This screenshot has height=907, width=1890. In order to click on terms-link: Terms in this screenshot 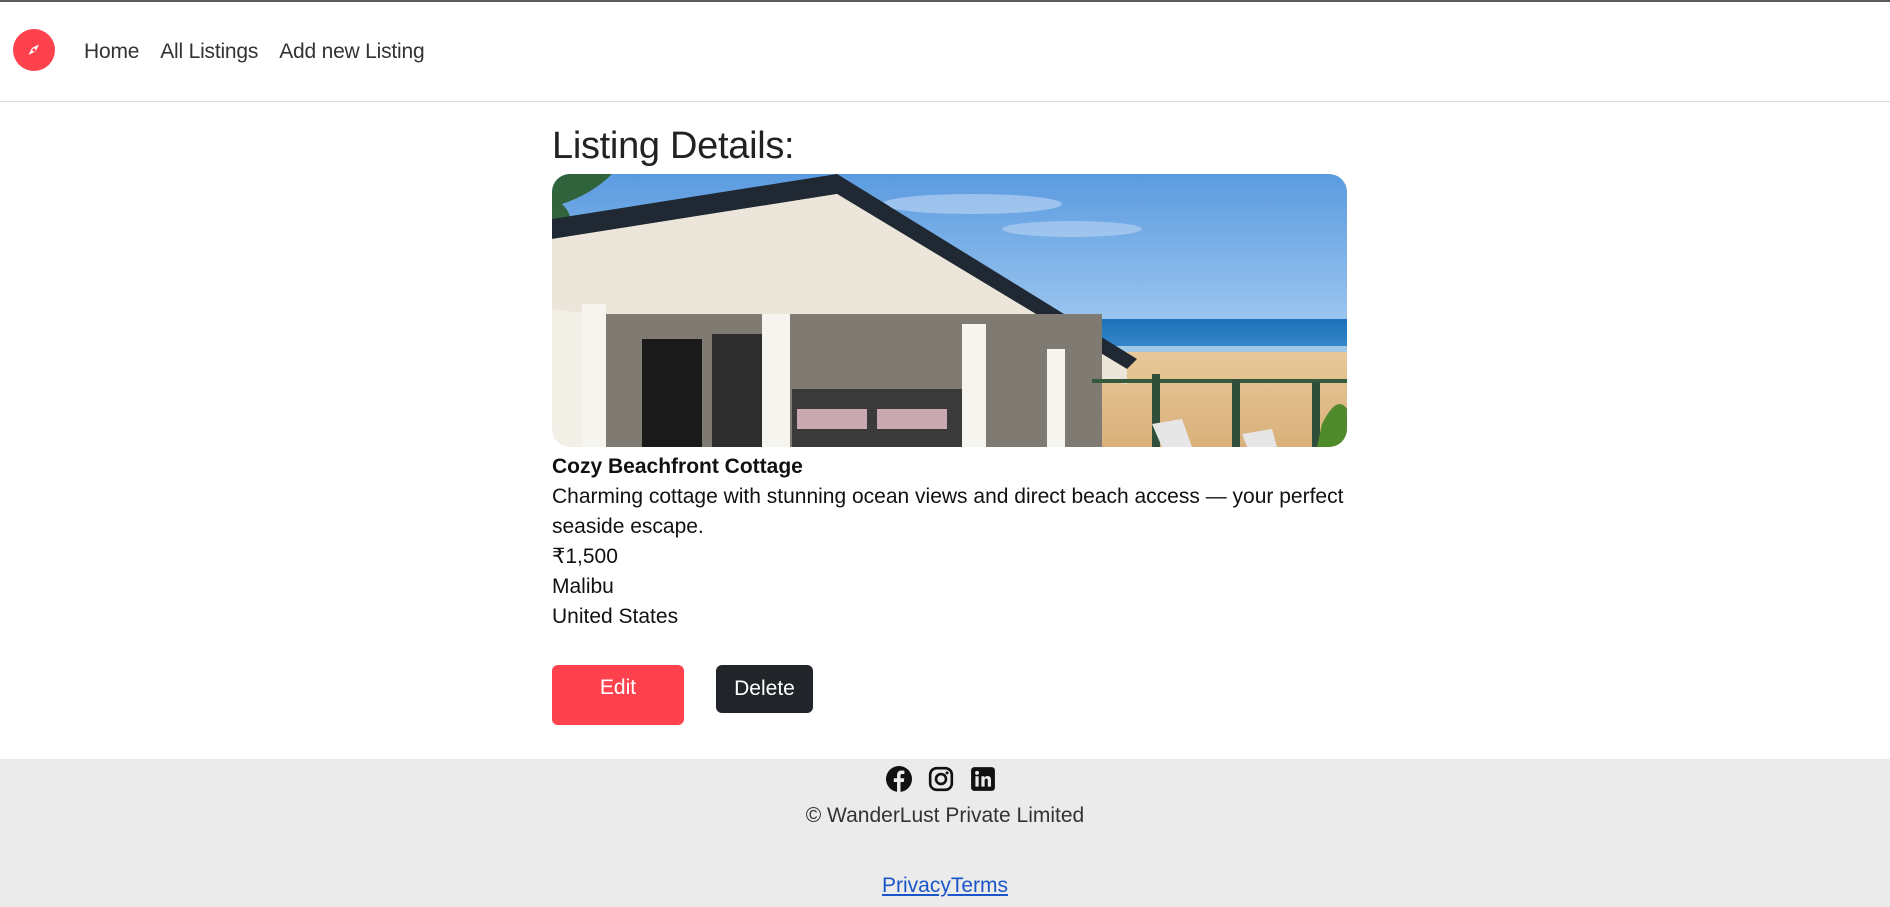, I will do `click(979, 885)`.